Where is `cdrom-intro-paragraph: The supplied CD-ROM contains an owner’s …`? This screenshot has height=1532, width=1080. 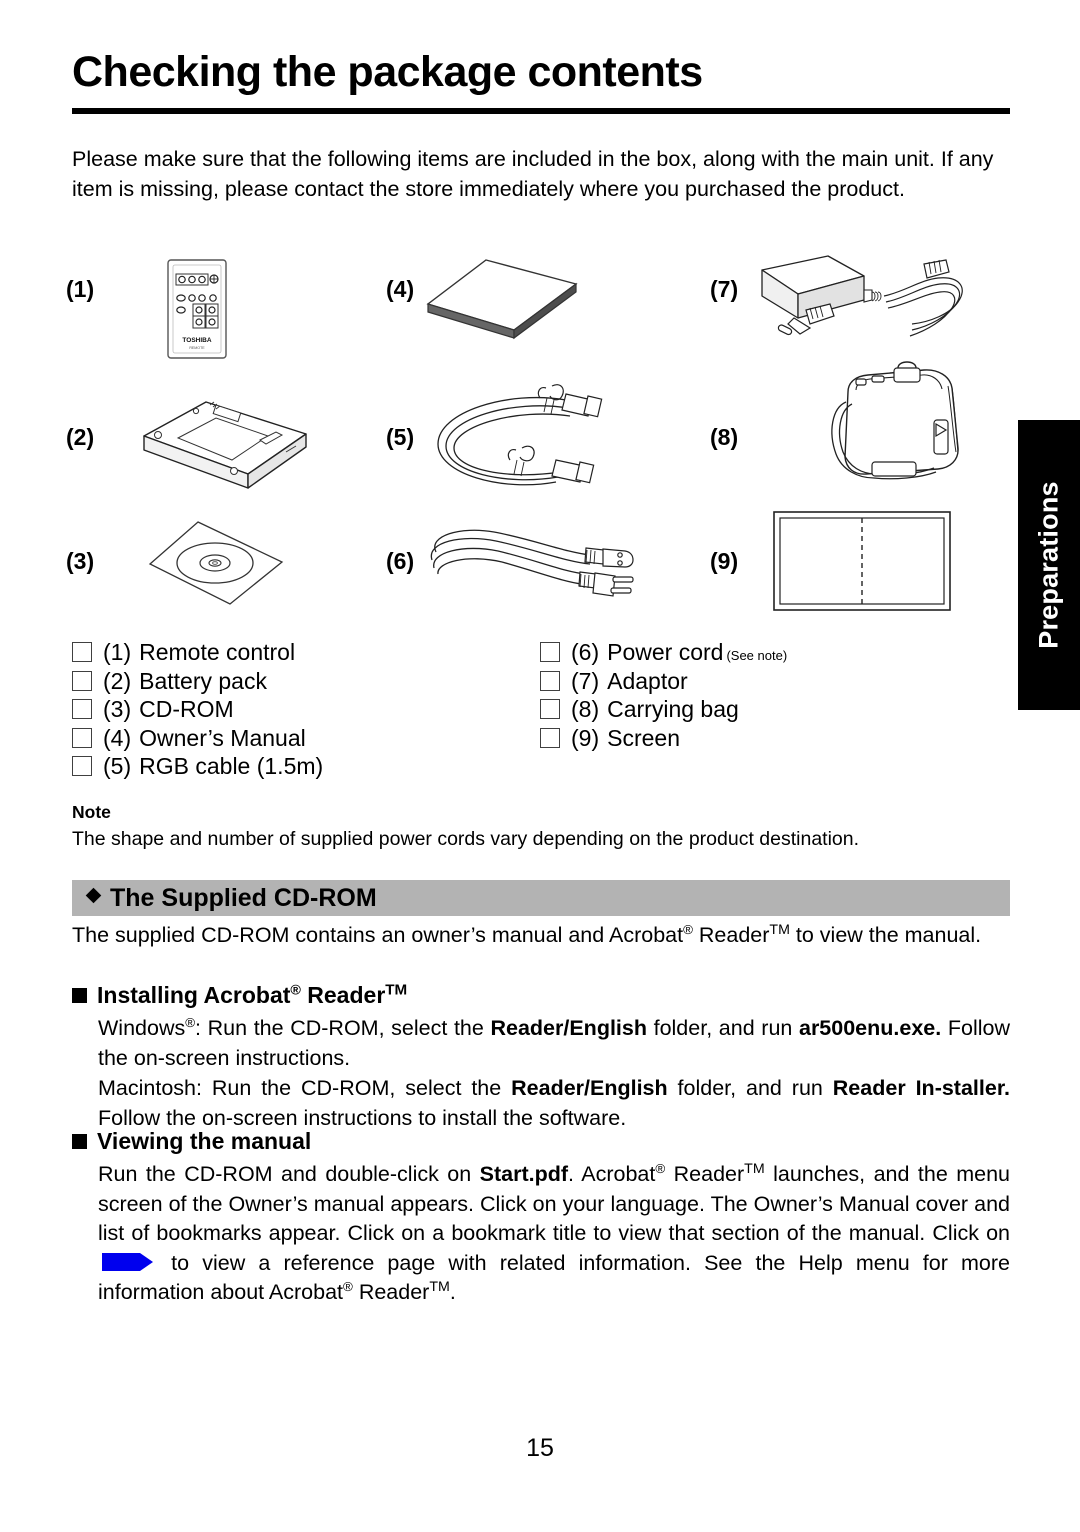 cdrom-intro-paragraph: The supplied CD-ROM contains an owner’s … is located at coordinates (542, 935).